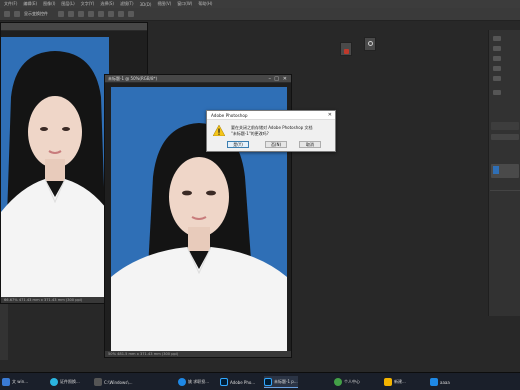 Image resolution: width=520 pixels, height=390 pixels. I want to click on menu-item-edit: 编辑(E), so click(30, 4).